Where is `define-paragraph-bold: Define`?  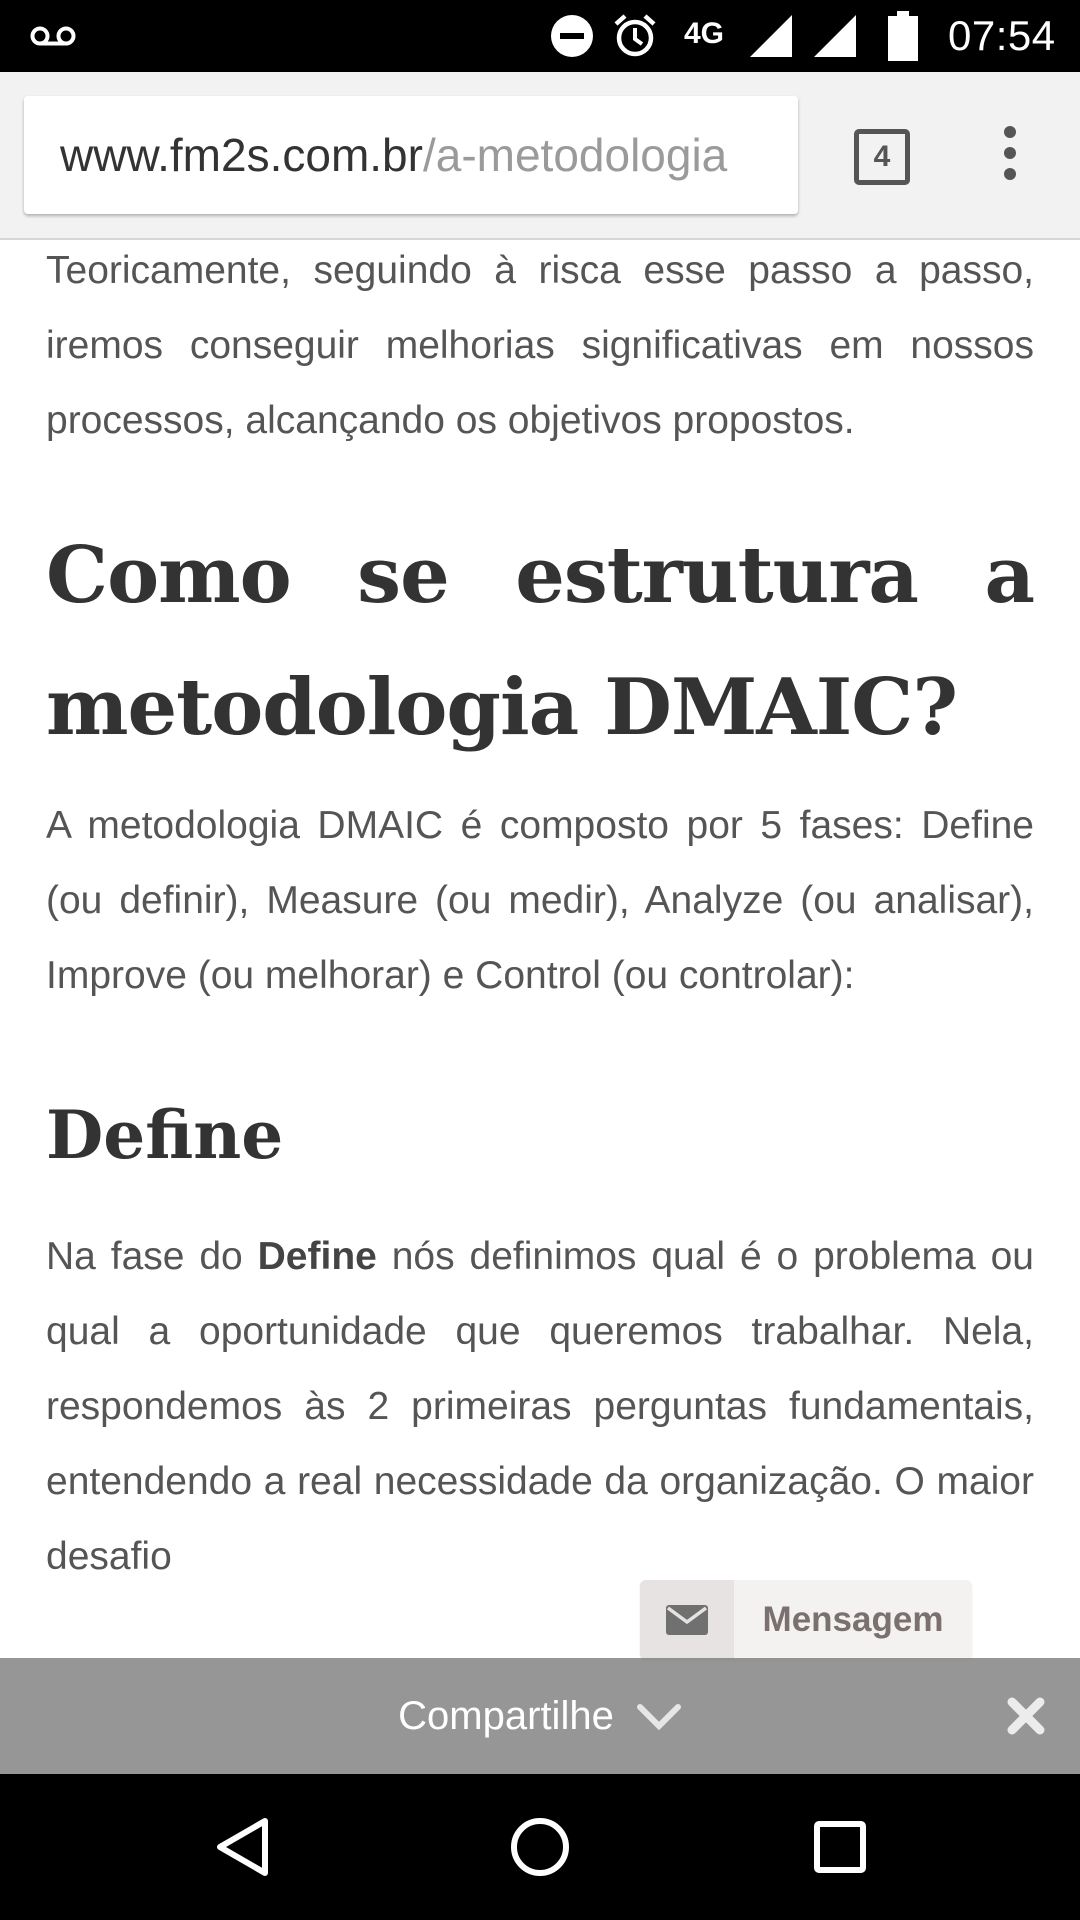
define-paragraph-bold: Define is located at coordinates (317, 1256).